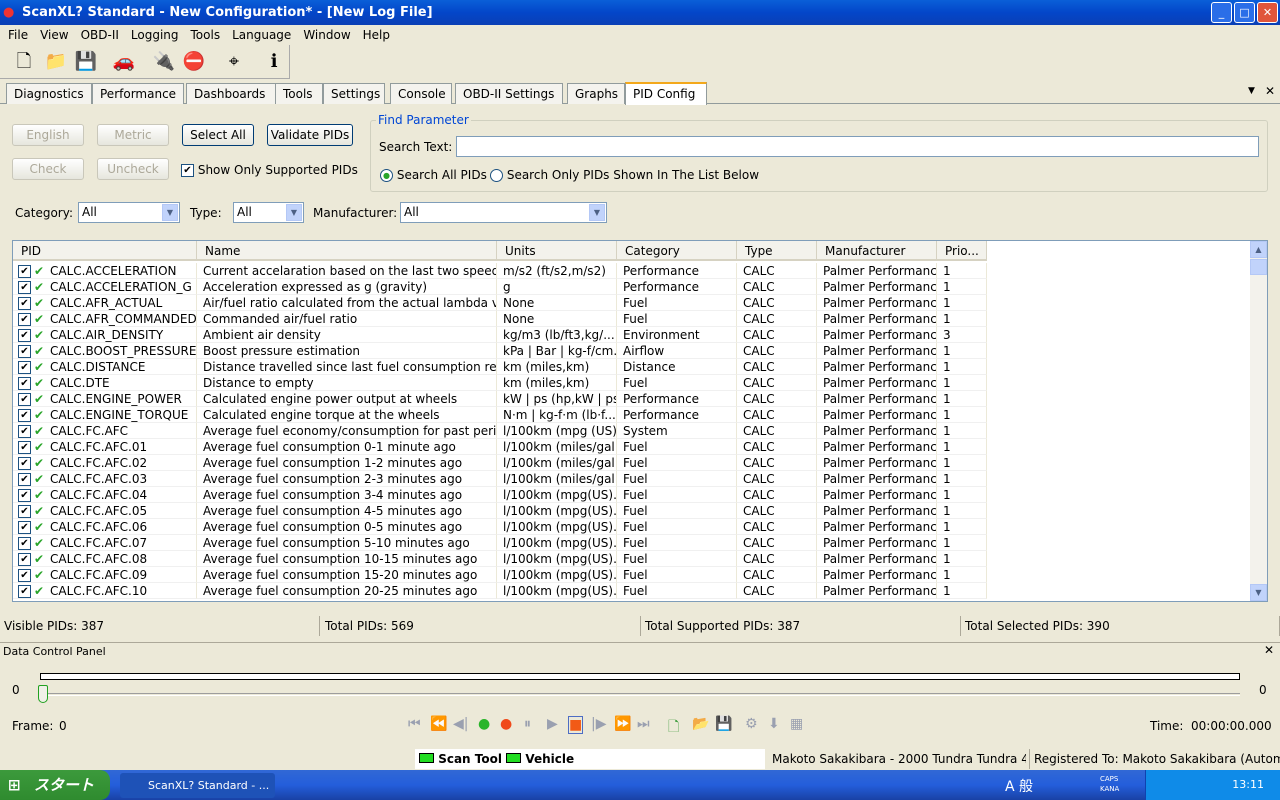 The width and height of the screenshot is (1280, 800). Describe the element at coordinates (1019, 786) in the screenshot. I see `ime-indicator: A 般` at that location.